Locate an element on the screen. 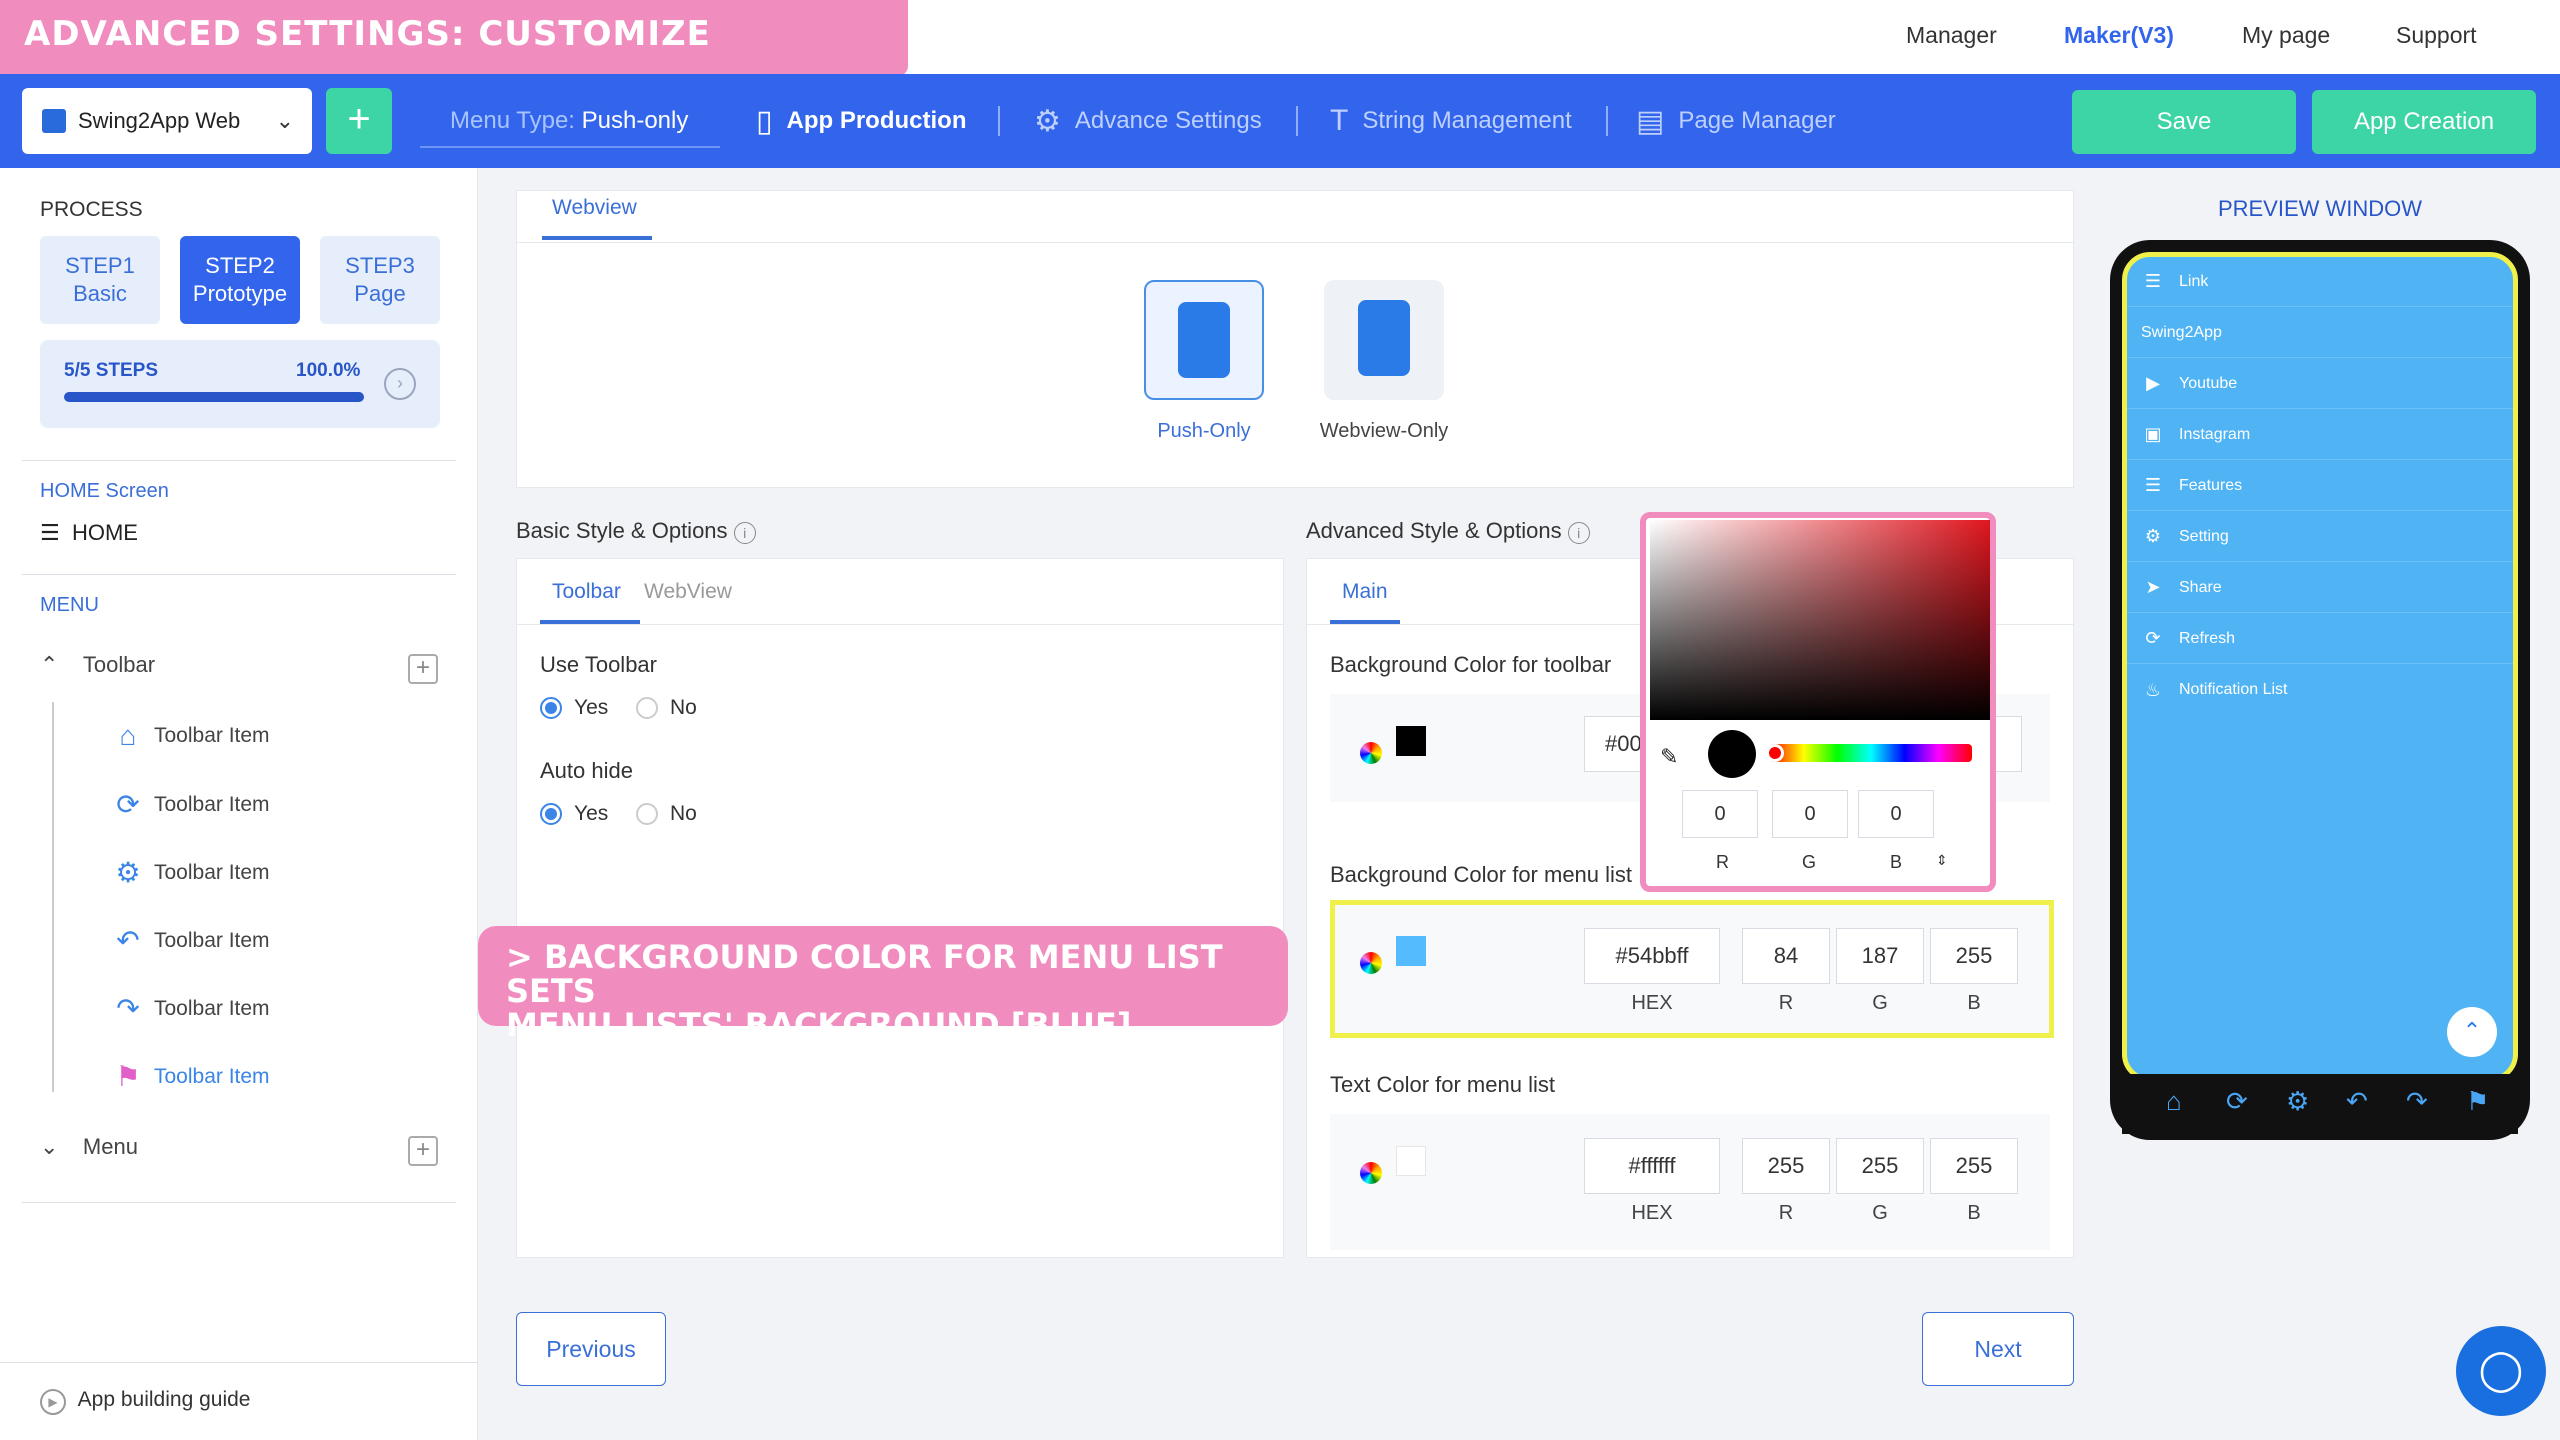 The width and height of the screenshot is (2560, 1440). text-r-input: 255 is located at coordinates (1786, 1166).